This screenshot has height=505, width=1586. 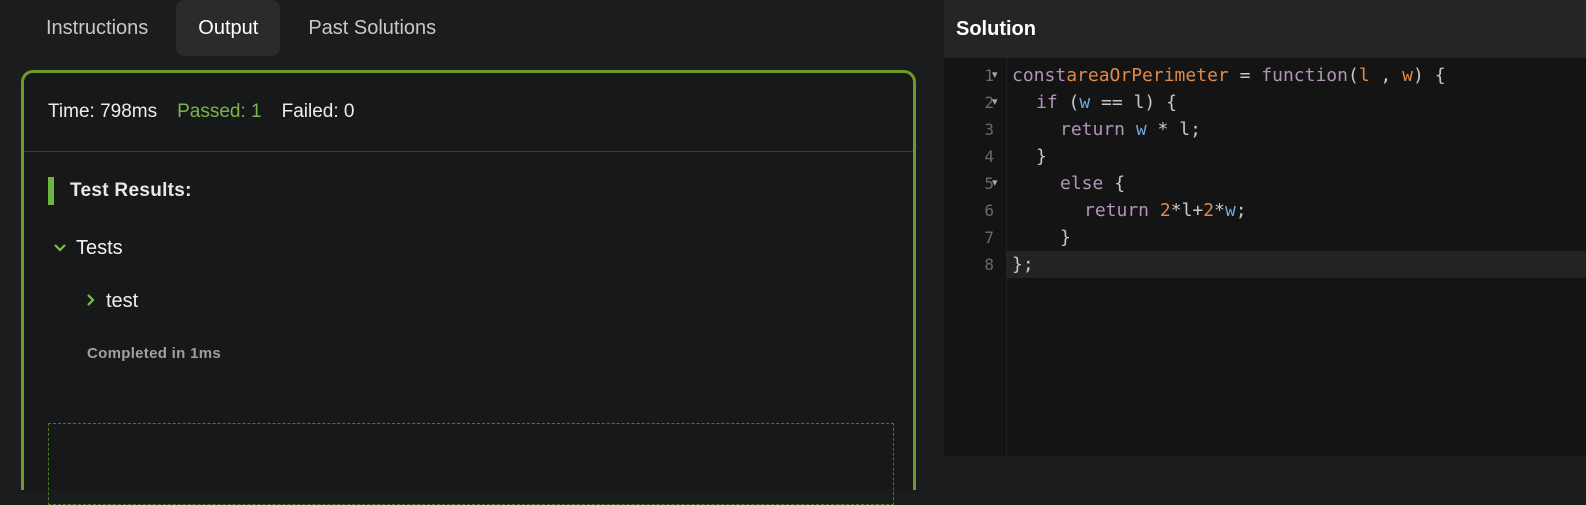 What do you see at coordinates (989, 75) in the screenshot?
I see `line-number: 1` at bounding box center [989, 75].